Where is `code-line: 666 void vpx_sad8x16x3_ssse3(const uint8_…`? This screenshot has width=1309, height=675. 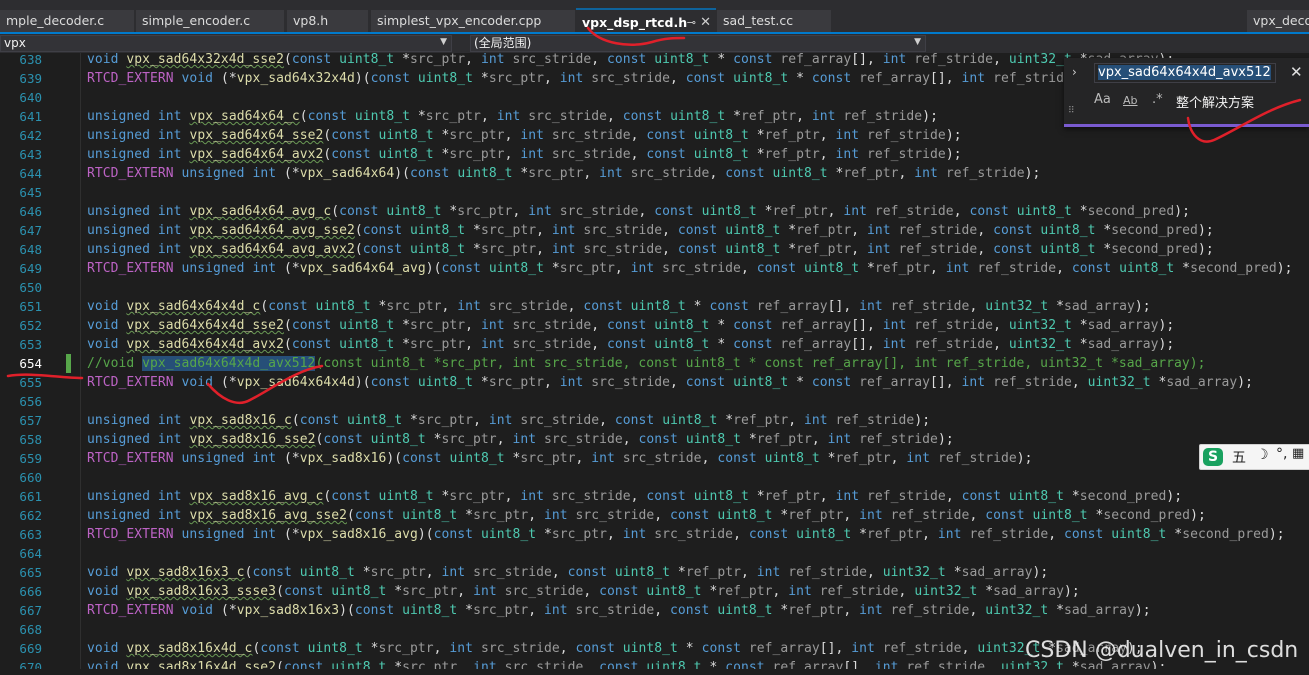
code-line: 666 void vpx_sad8x16x3_ssse3(const uint8_… is located at coordinates (654, 591).